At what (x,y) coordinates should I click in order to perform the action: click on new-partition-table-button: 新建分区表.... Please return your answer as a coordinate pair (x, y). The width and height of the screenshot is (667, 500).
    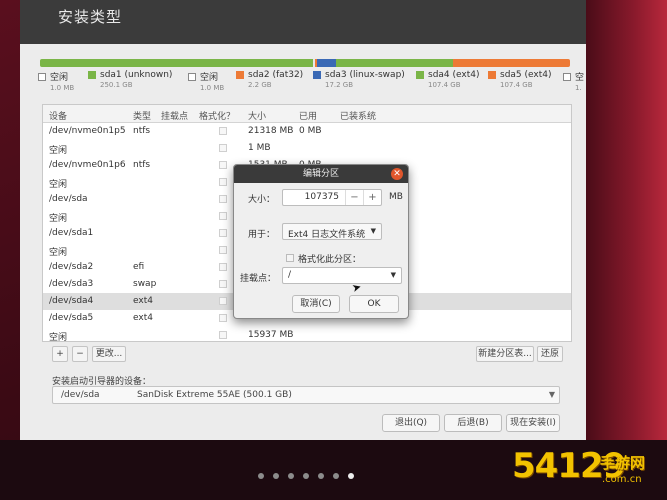
    Looking at the image, I should click on (505, 354).